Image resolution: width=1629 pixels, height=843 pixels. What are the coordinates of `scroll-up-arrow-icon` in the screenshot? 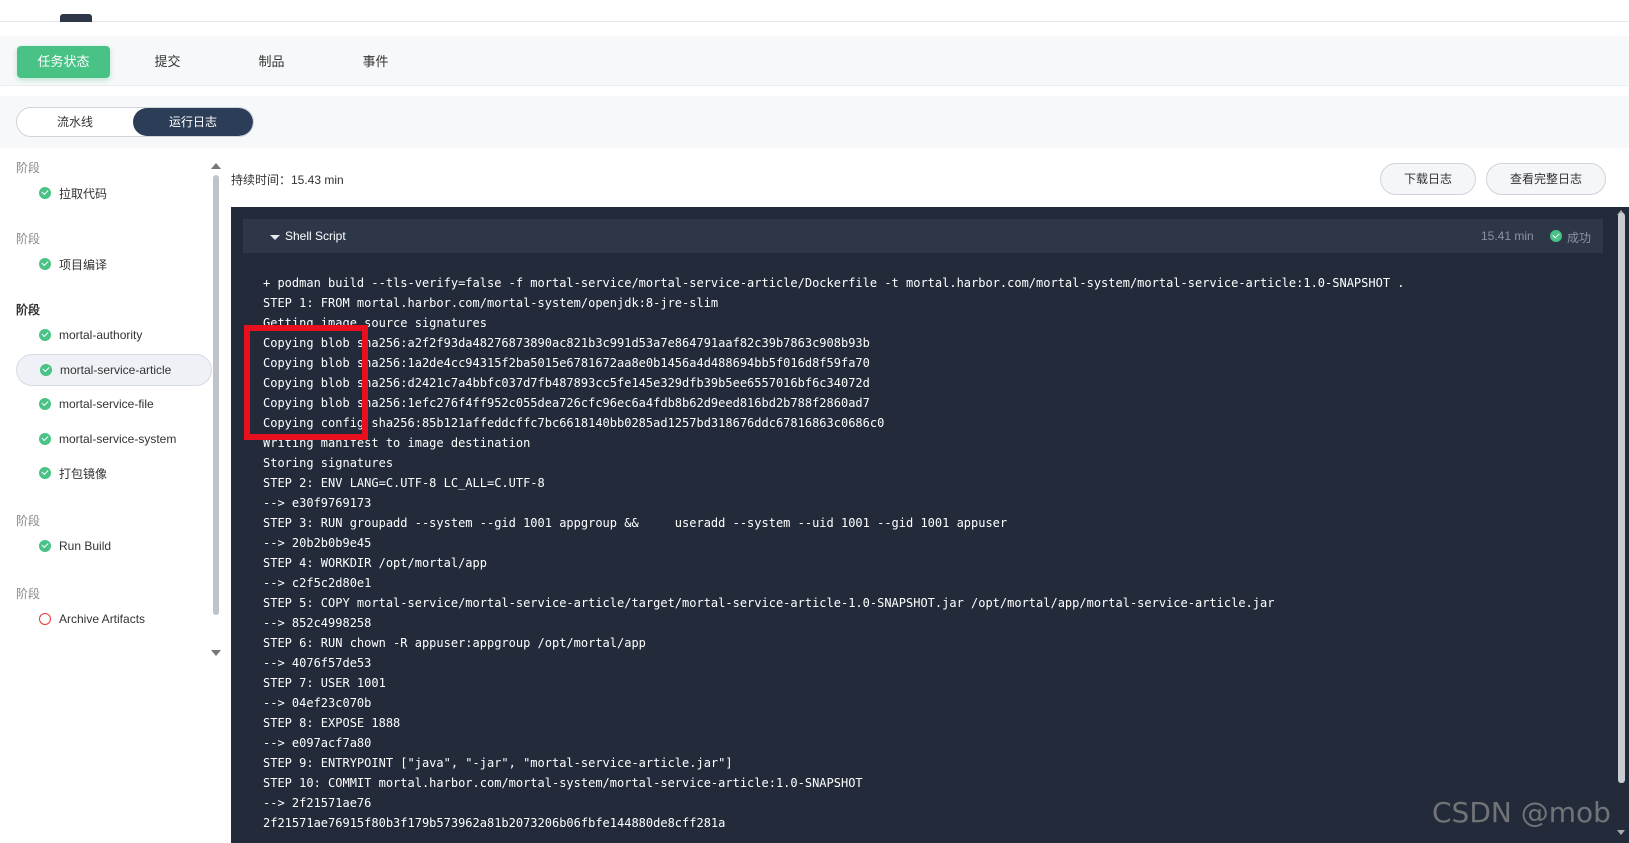 It's located at (216, 166).